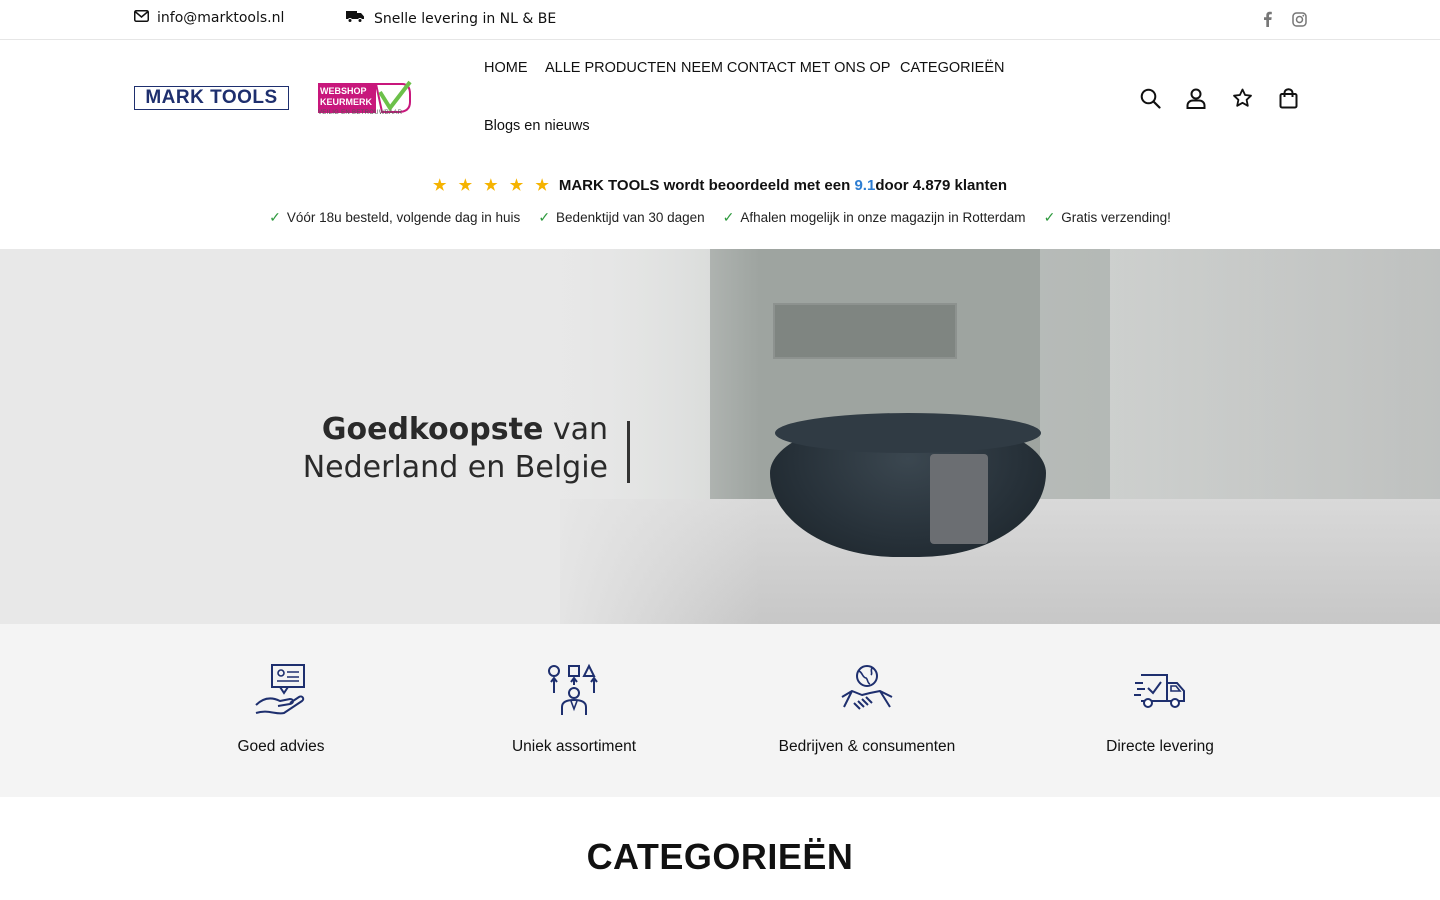  What do you see at coordinates (706, 185) in the screenshot?
I see `rating-text-before: MARK TOOLS wordt beoordeeld met een` at bounding box center [706, 185].